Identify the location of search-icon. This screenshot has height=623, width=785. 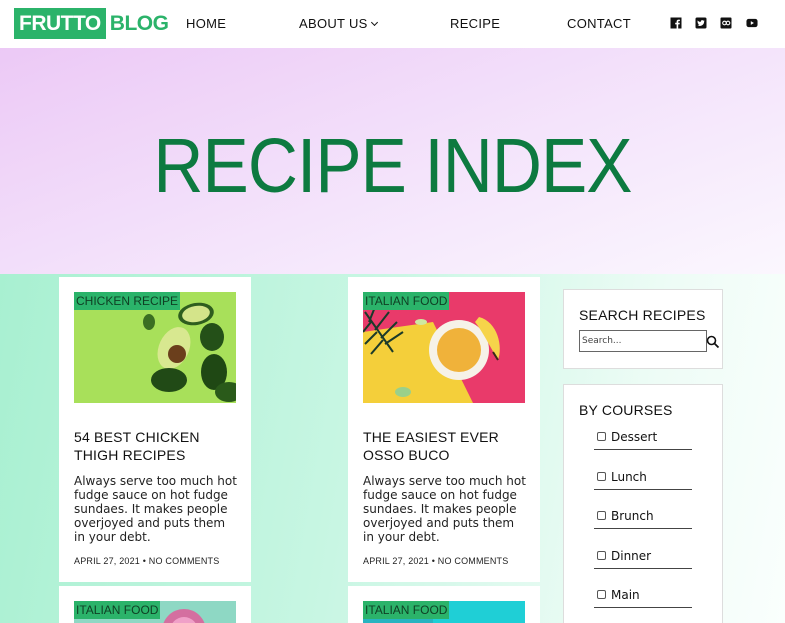
(713, 342).